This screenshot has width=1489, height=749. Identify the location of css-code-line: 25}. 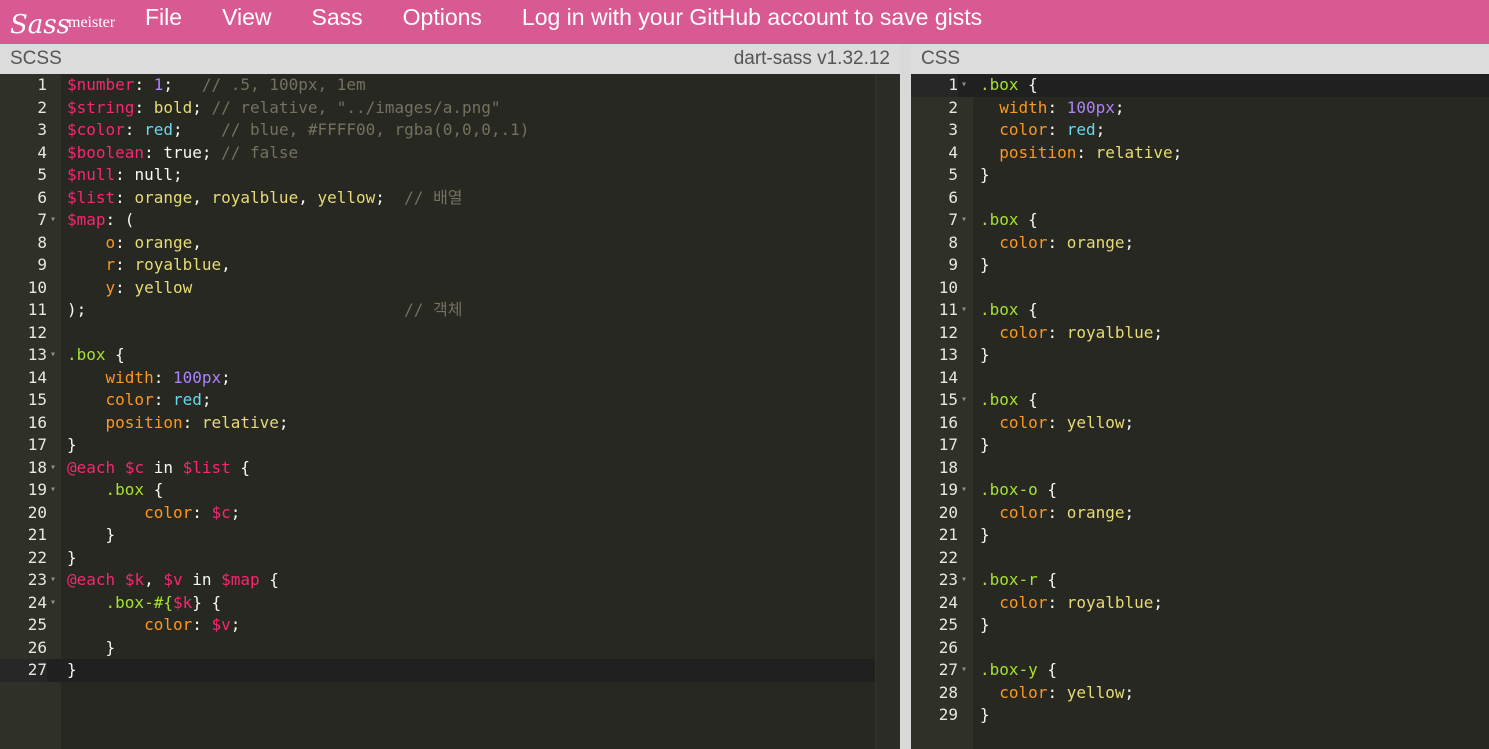
(1200, 625).